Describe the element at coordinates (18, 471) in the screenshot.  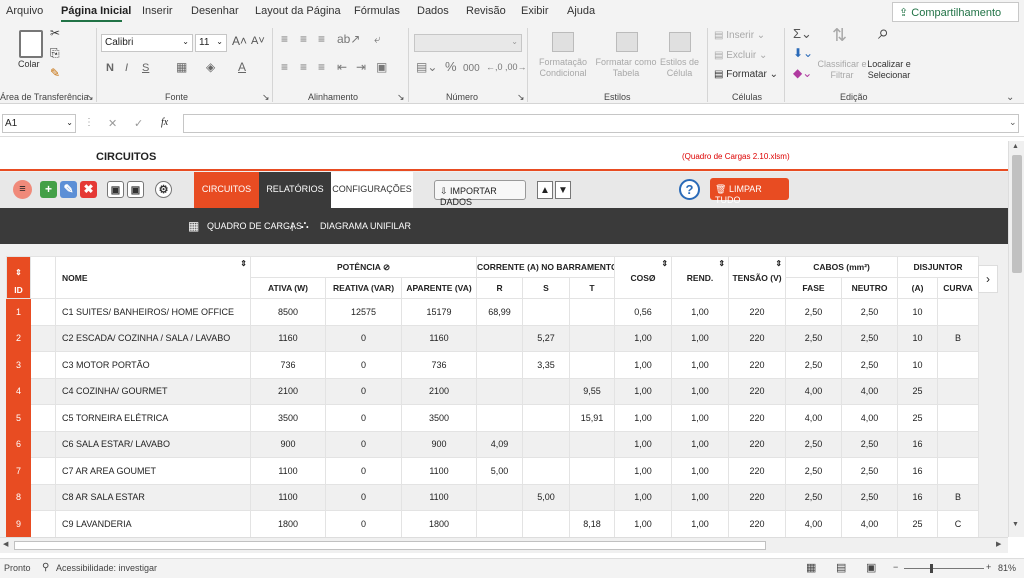
I see `cell-id: 7` at that location.